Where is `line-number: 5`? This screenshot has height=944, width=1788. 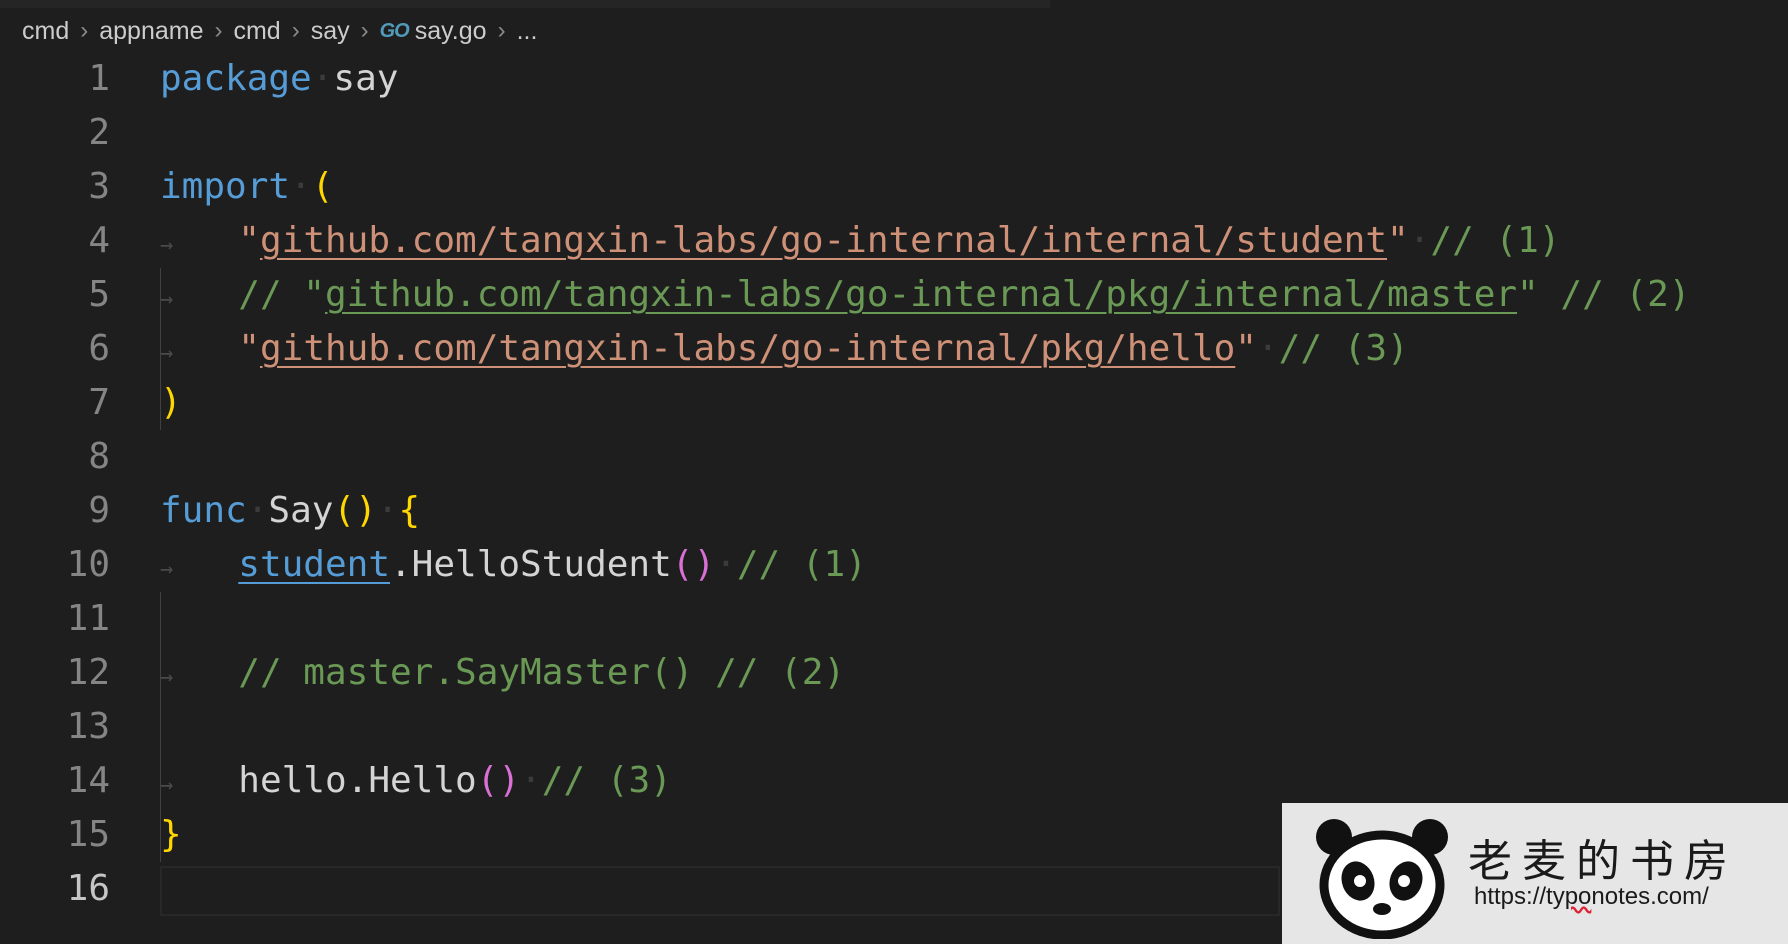
line-number: 5 is located at coordinates (99, 294).